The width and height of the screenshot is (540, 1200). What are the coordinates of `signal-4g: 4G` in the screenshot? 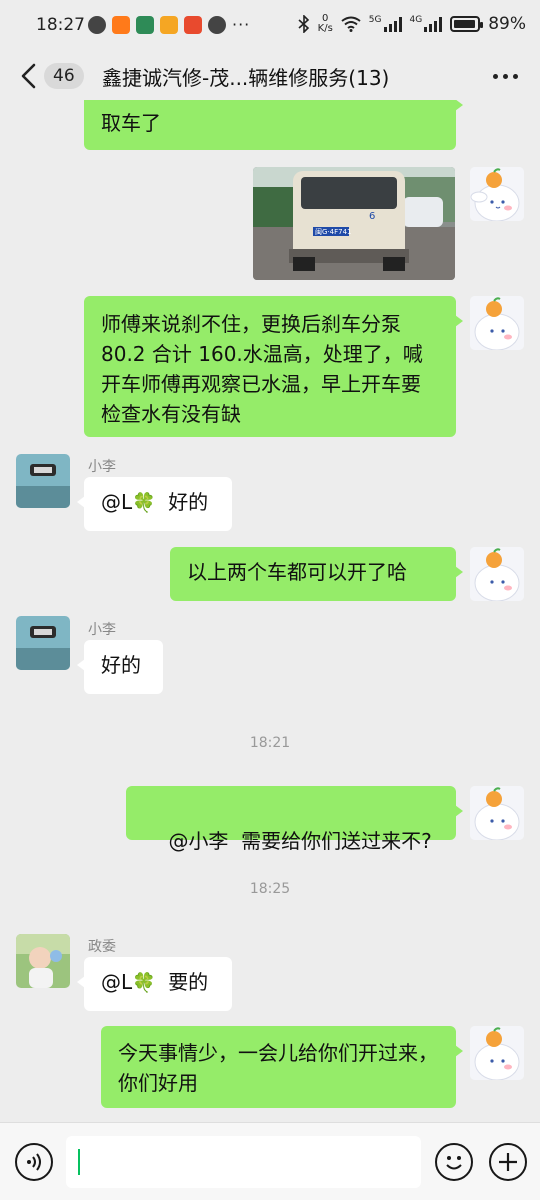 It's located at (426, 24).